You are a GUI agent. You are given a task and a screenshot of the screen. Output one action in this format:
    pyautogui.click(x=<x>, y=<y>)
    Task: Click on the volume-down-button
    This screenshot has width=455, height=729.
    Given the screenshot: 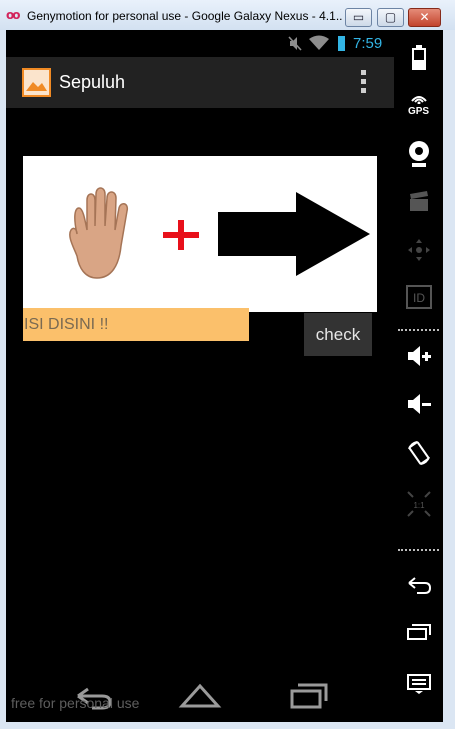 What is the action you would take?
    pyautogui.click(x=418, y=411)
    